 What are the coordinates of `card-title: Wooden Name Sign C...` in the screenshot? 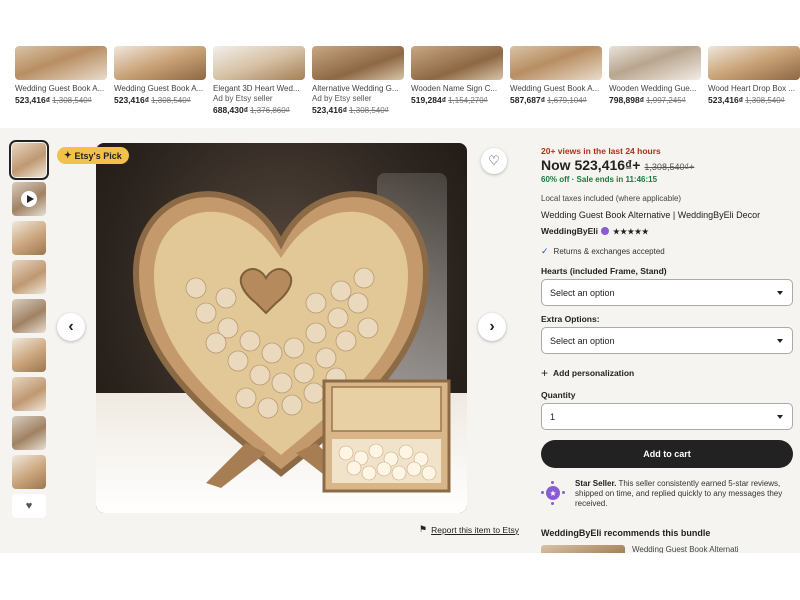 It's located at (457, 88).